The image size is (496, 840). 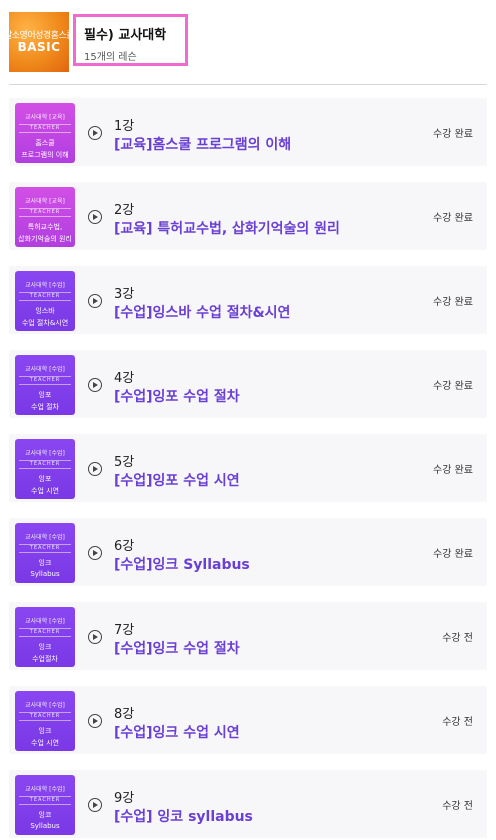 I want to click on lesson-thumbnail: 교사대학 [수업] TEACHER 잉포 수업 절차, so click(x=45, y=385).